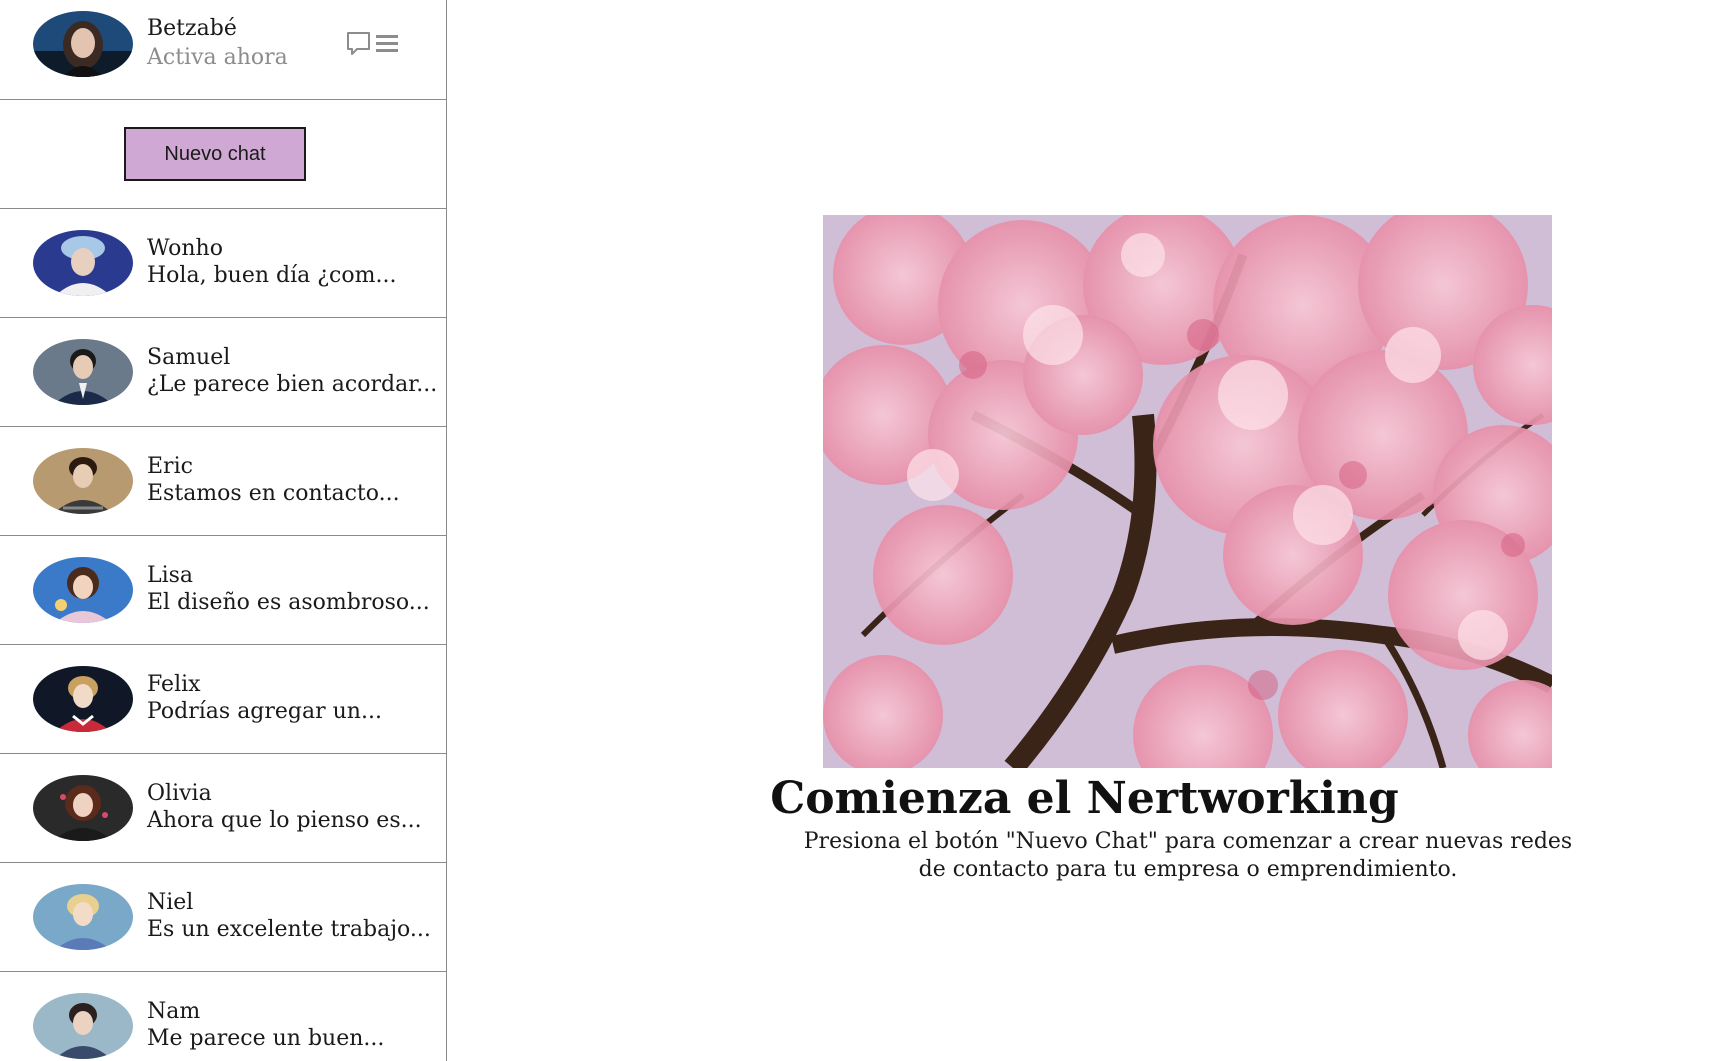 The image size is (1721, 1061). Describe the element at coordinates (83, 44) in the screenshot. I see `profile-avatar` at that location.